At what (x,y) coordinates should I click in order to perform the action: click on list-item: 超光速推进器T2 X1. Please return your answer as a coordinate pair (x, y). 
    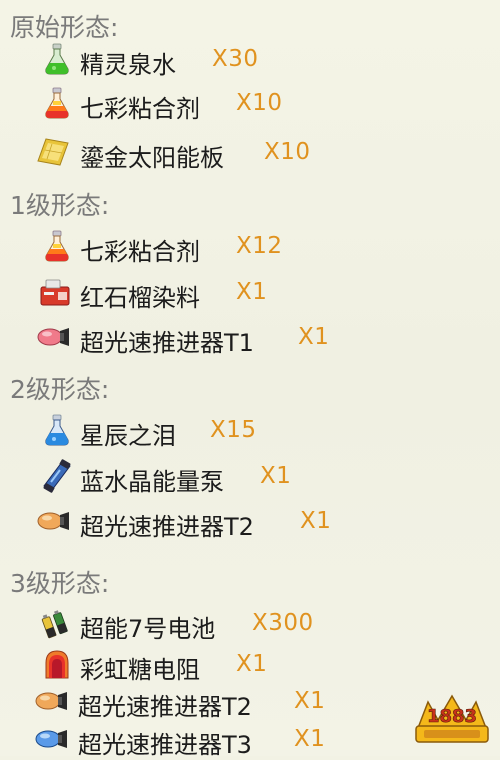
    Looking at the image, I should click on (250, 522).